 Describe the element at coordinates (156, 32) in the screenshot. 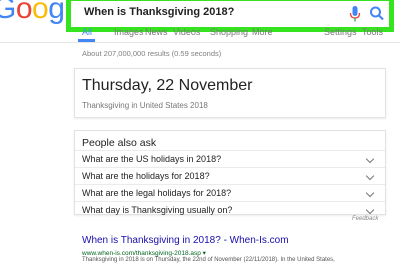

I see `tab-news: News` at that location.